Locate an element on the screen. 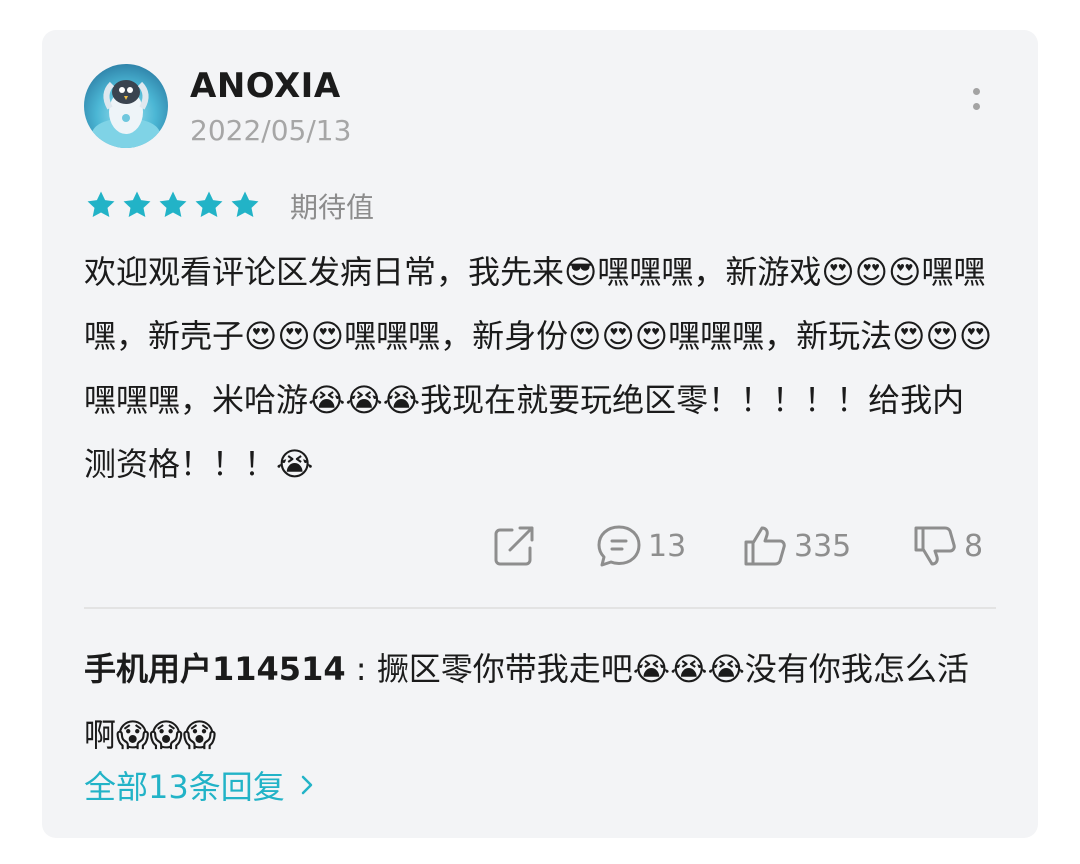 The height and width of the screenshot is (864, 1080). comments-button: 13 is located at coordinates (640, 546).